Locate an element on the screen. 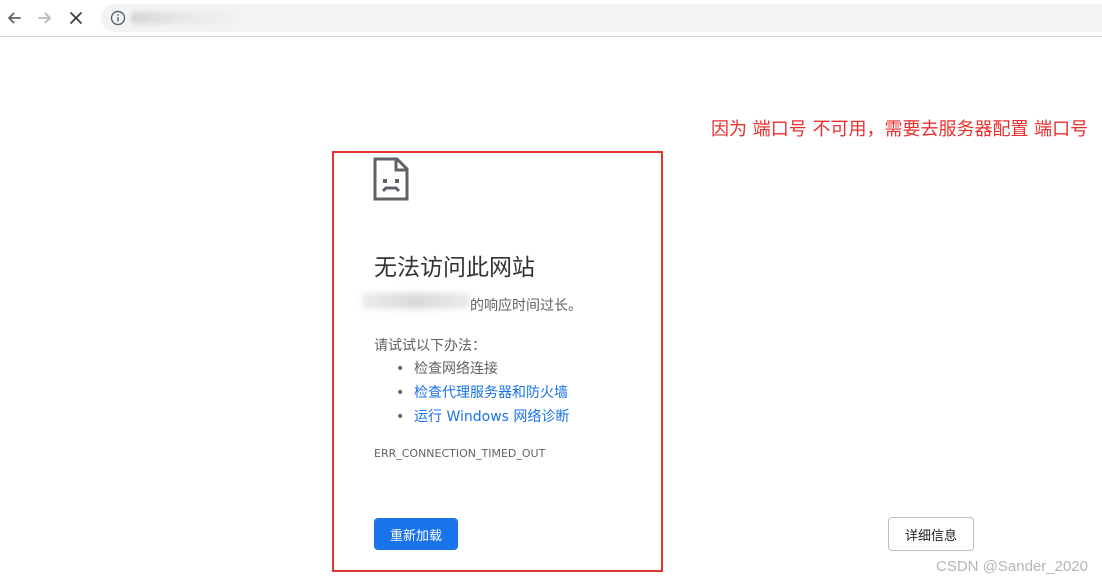 Image resolution: width=1102 pixels, height=586 pixels. annotation-note: 因为 端口号 不可用，需要去服务器配置 端口号 is located at coordinates (900, 129).